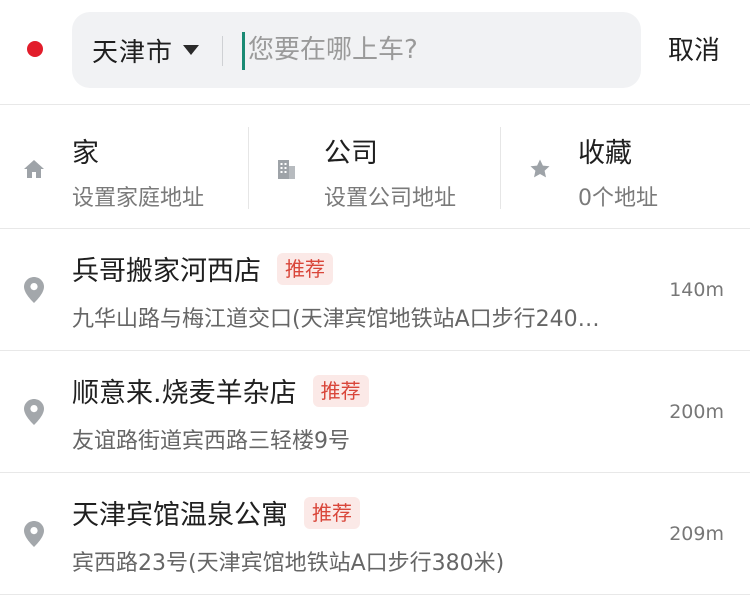  I want to click on shortcut-subtitle: 设置公司地址, so click(390, 198).